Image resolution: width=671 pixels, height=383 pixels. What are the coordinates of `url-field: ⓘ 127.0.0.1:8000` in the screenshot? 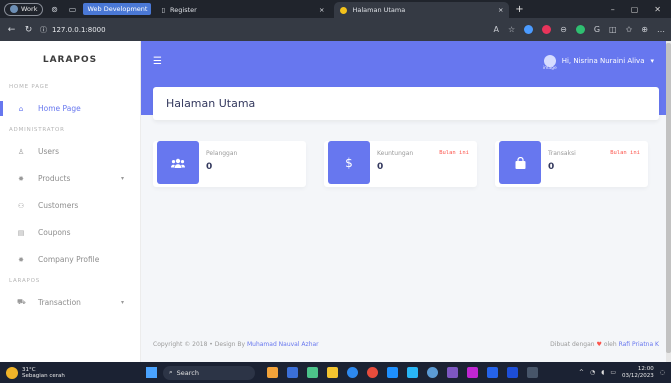 It's located at (230, 30).